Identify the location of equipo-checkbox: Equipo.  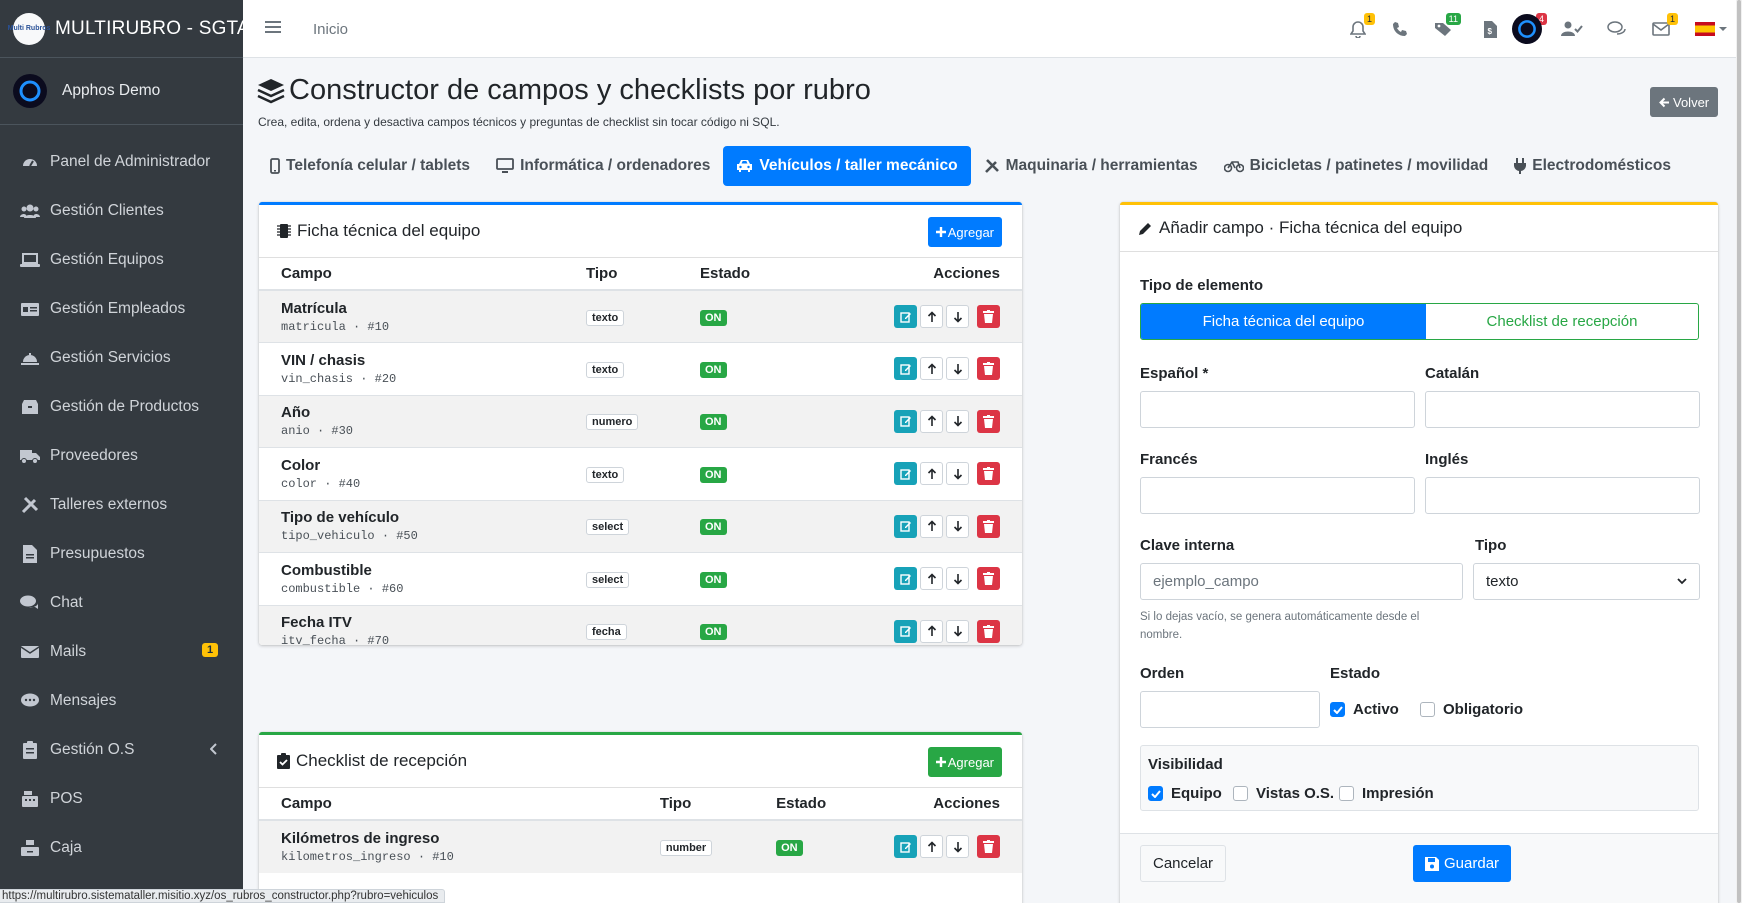
(1185, 793).